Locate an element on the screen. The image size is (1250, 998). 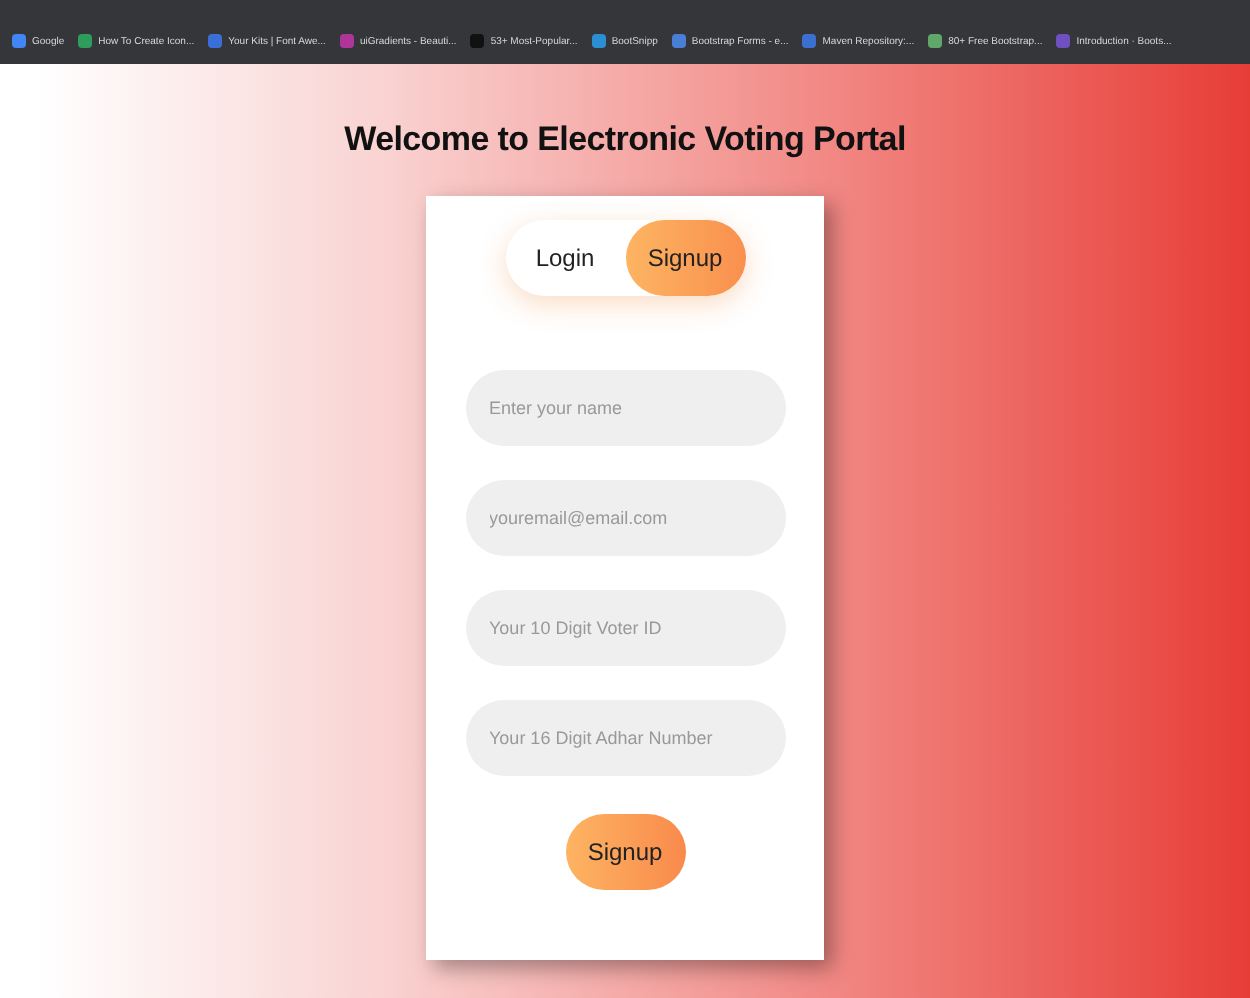
signup-button: Signup is located at coordinates (625, 852).